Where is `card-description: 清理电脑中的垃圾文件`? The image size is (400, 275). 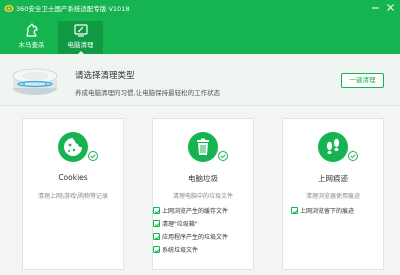 card-description: 清理电脑中的垃圾文件 is located at coordinates (202, 196).